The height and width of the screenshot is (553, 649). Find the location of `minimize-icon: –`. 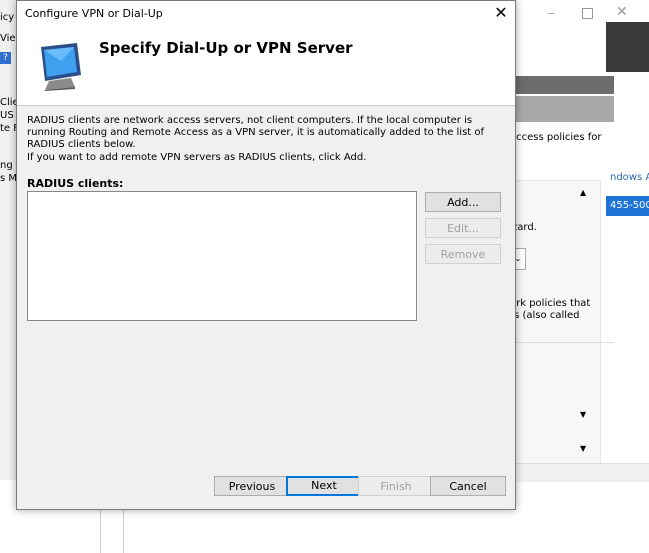

minimize-icon: – is located at coordinates (554, 13).